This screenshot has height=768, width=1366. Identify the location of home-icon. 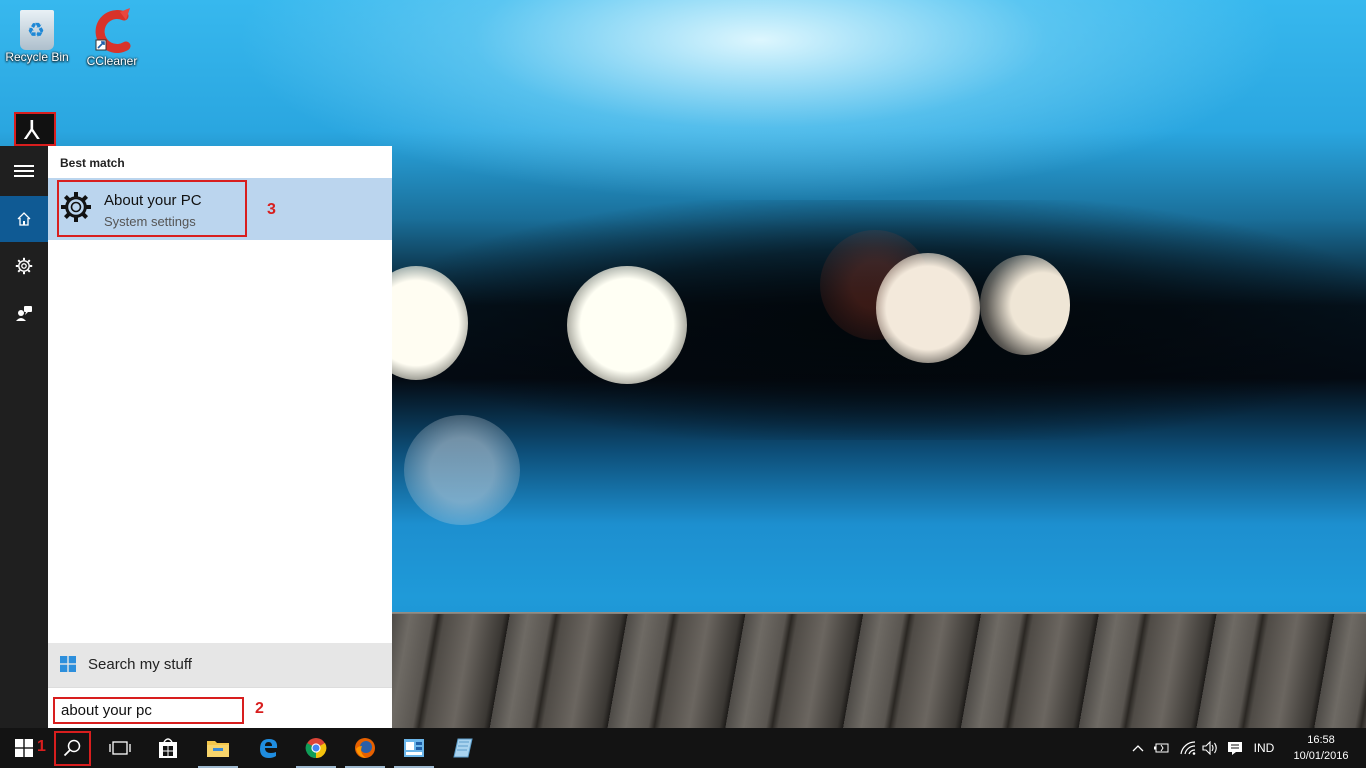
(24, 219).